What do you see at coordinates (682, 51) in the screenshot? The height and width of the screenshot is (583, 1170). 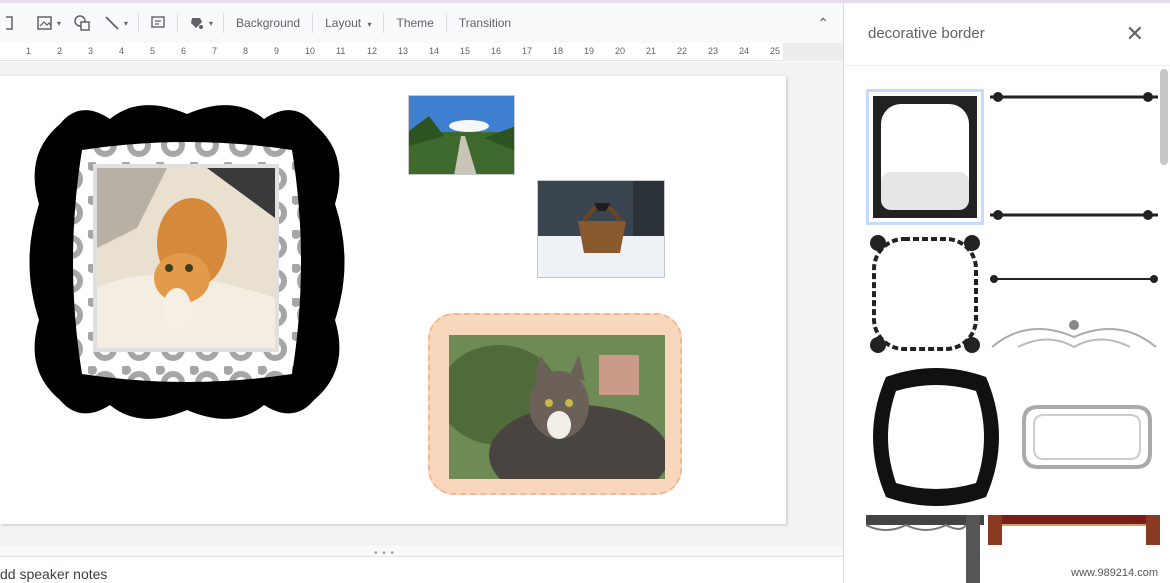 I see `ruler-number: 22` at bounding box center [682, 51].